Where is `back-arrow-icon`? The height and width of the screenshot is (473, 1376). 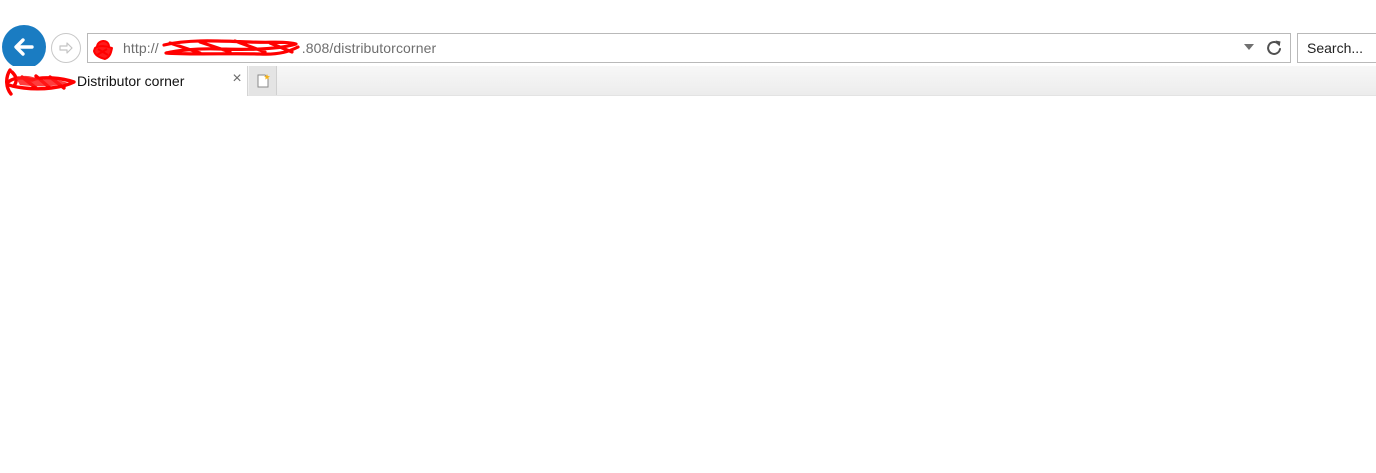
back-arrow-icon is located at coordinates (24, 47).